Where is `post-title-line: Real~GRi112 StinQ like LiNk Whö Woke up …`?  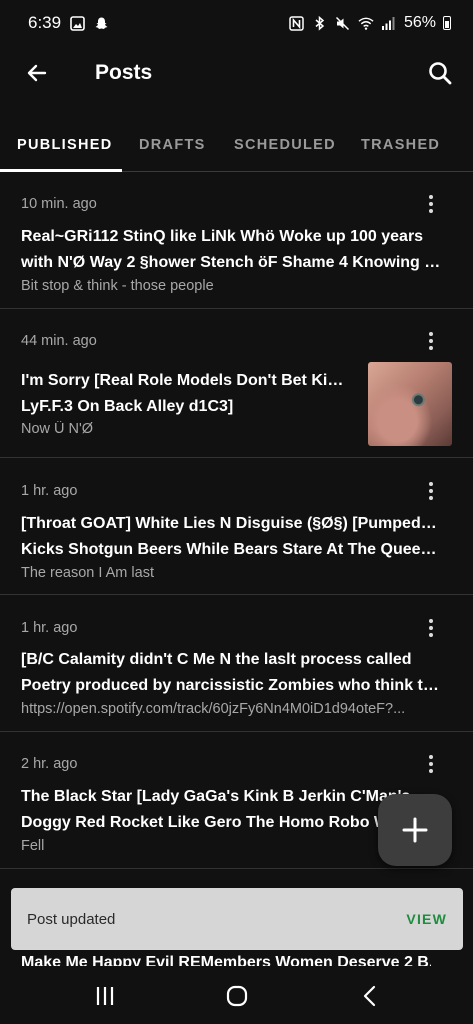 post-title-line: Real~GRi112 StinQ like LiNk Whö Woke up … is located at coordinates (222, 236).